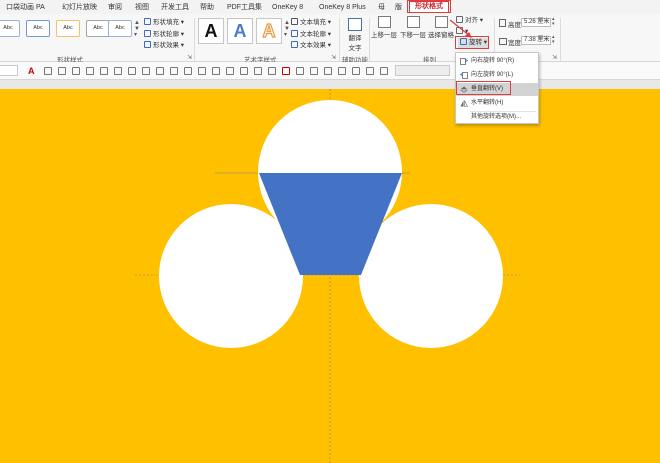 The height and width of the screenshot is (463, 660). Describe the element at coordinates (9, 70) in the screenshot. I see `font-size-dropdown` at that location.